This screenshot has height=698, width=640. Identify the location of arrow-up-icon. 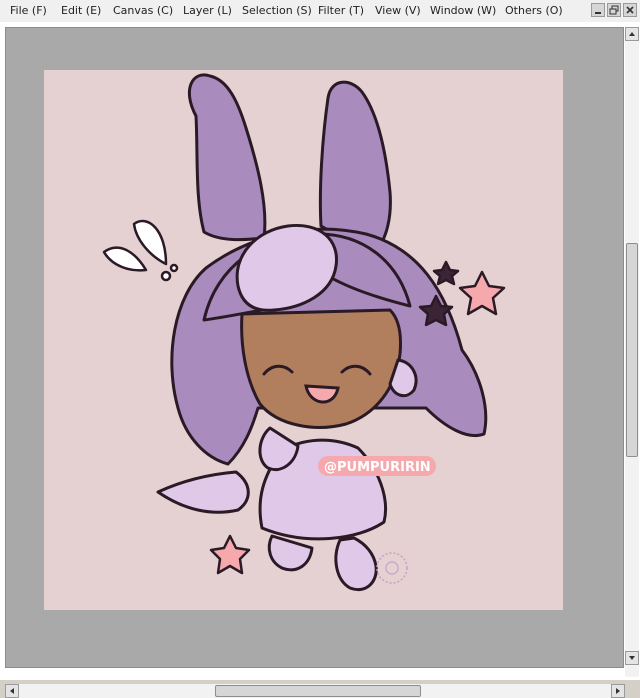
(632, 34).